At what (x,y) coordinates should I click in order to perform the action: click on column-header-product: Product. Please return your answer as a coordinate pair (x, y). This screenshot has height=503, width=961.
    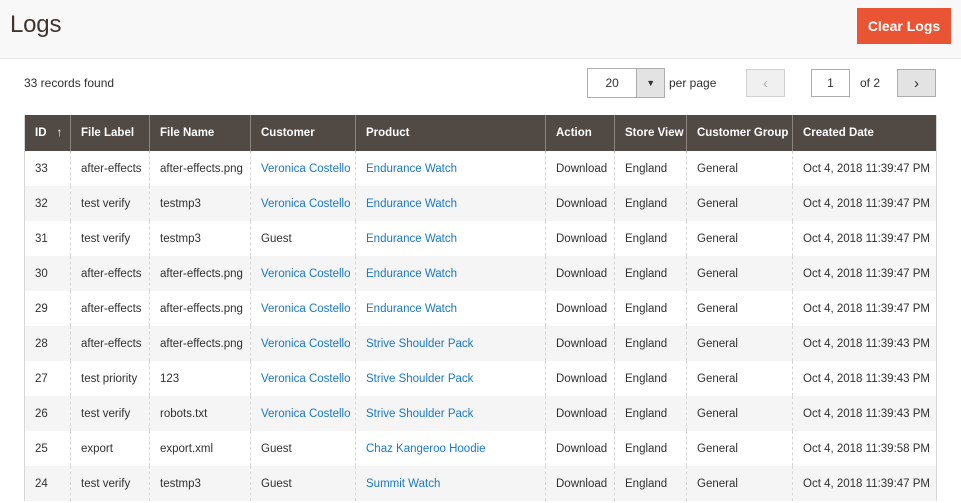
    Looking at the image, I should click on (450, 133).